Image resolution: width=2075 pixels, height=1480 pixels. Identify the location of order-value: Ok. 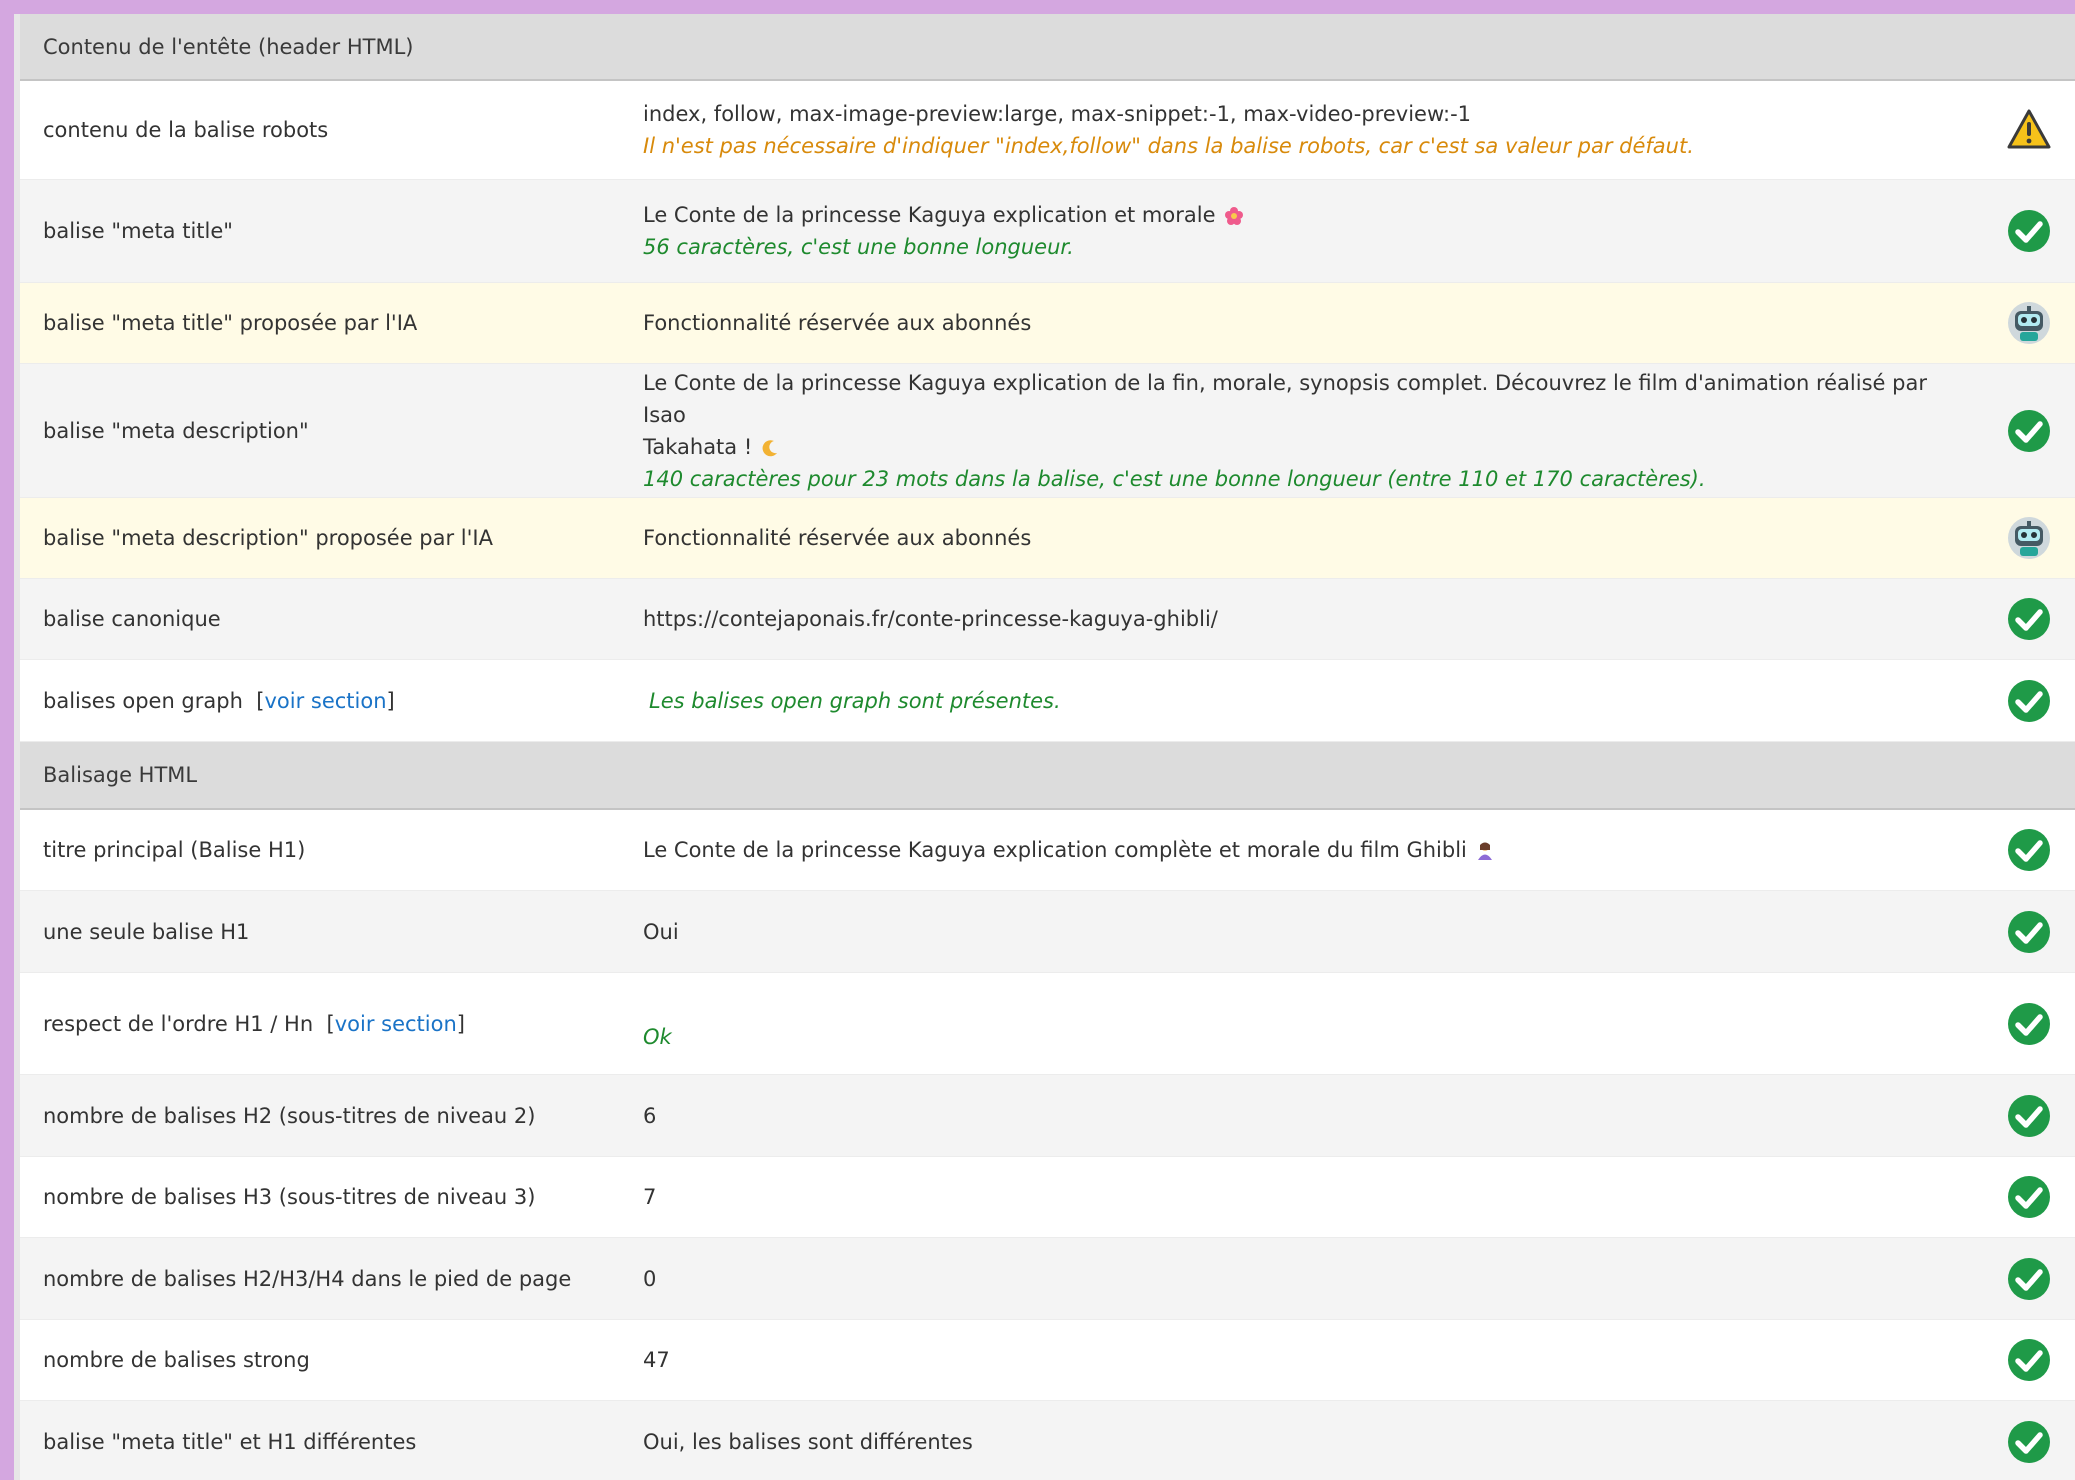
(657, 1036).